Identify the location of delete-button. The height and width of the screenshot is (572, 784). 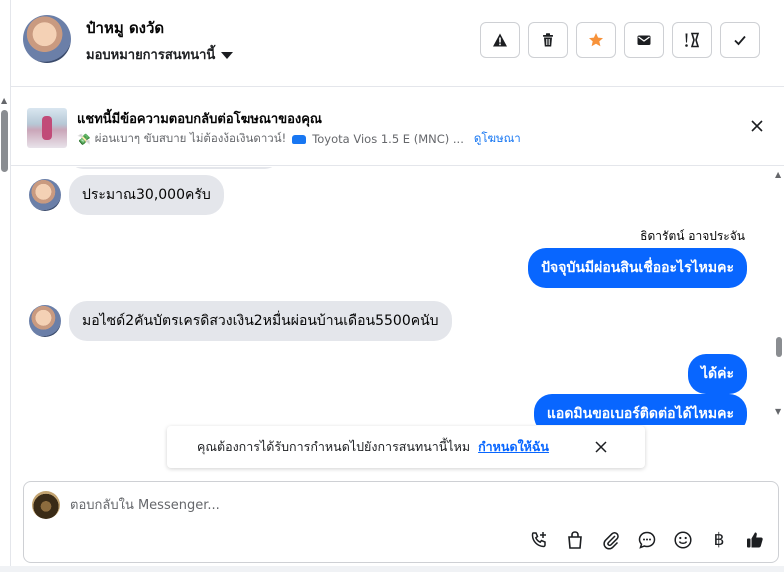
(548, 40).